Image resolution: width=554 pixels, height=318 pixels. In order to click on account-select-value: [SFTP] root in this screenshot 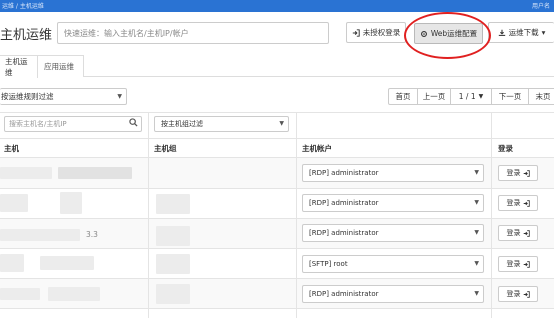, I will do `click(328, 264)`.